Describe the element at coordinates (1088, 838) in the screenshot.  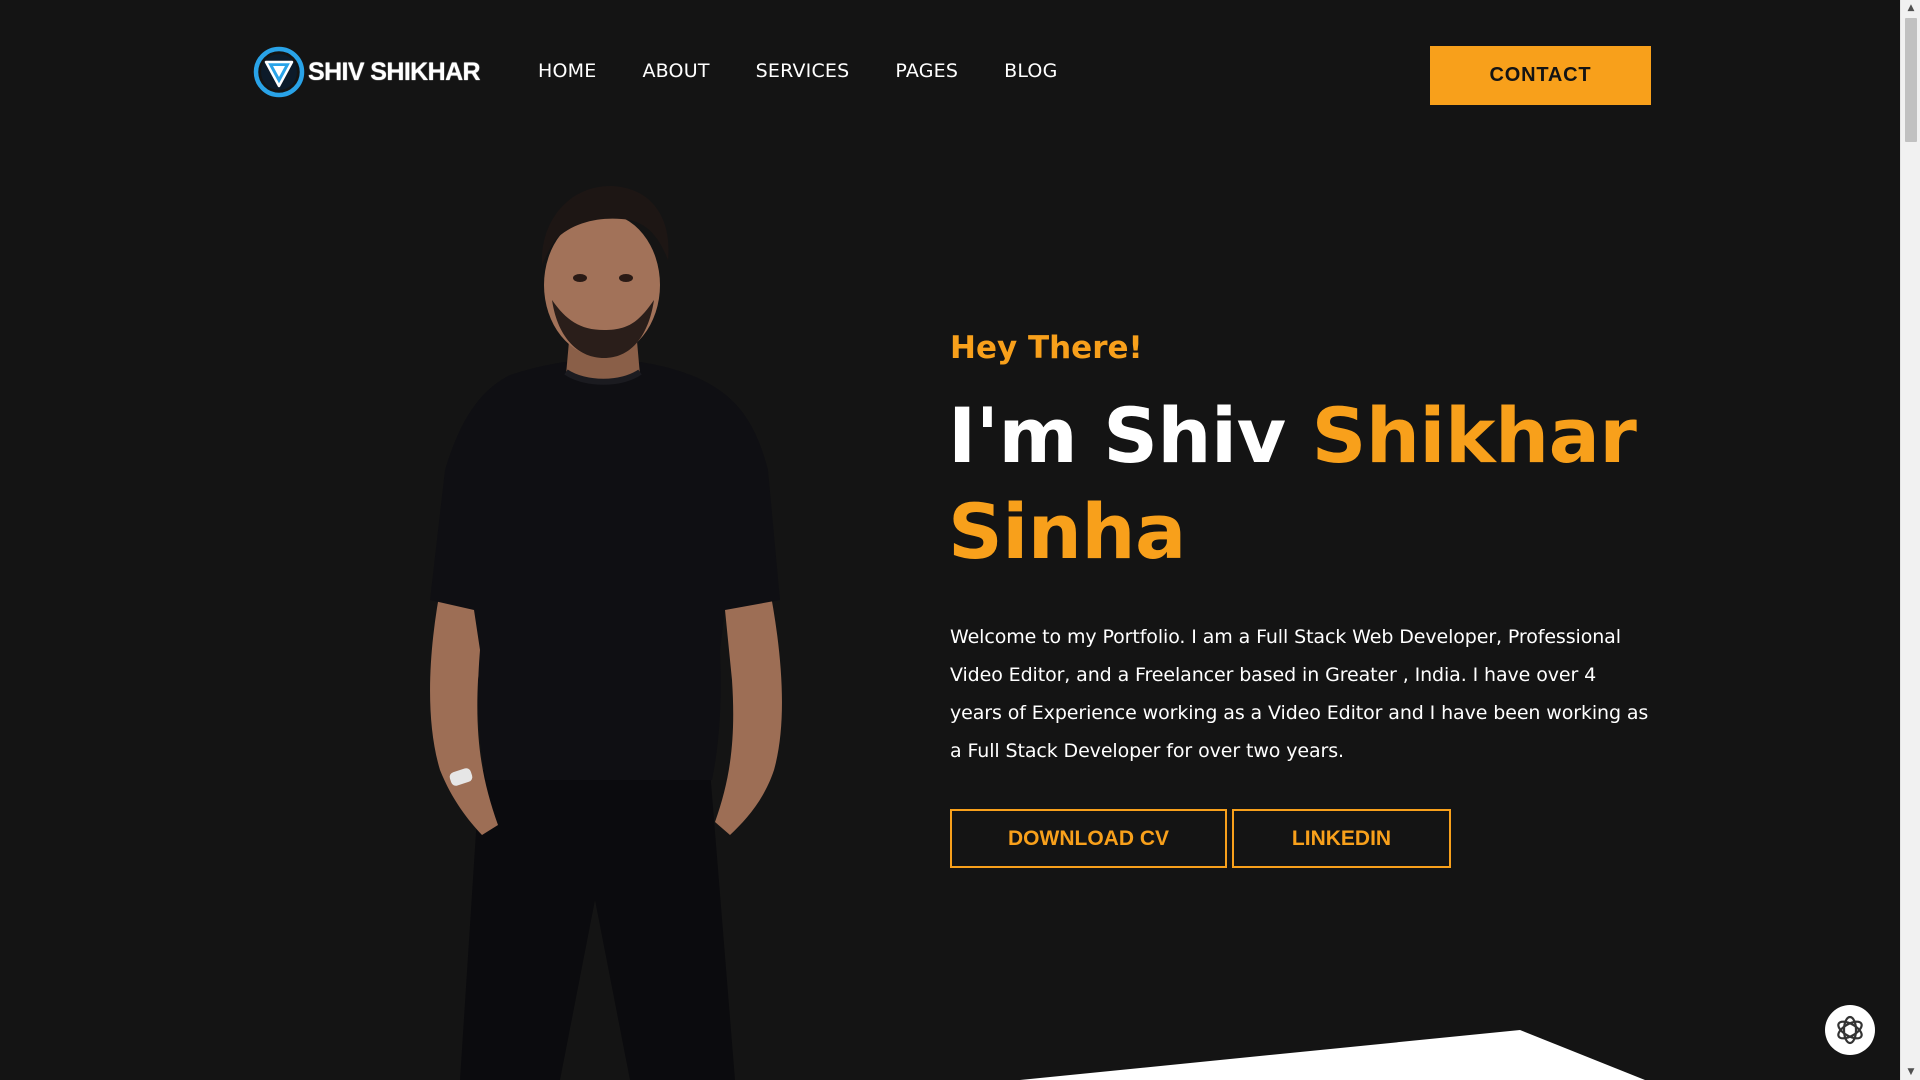
I see `download-cv-button: DOWNLOAD CV` at that location.